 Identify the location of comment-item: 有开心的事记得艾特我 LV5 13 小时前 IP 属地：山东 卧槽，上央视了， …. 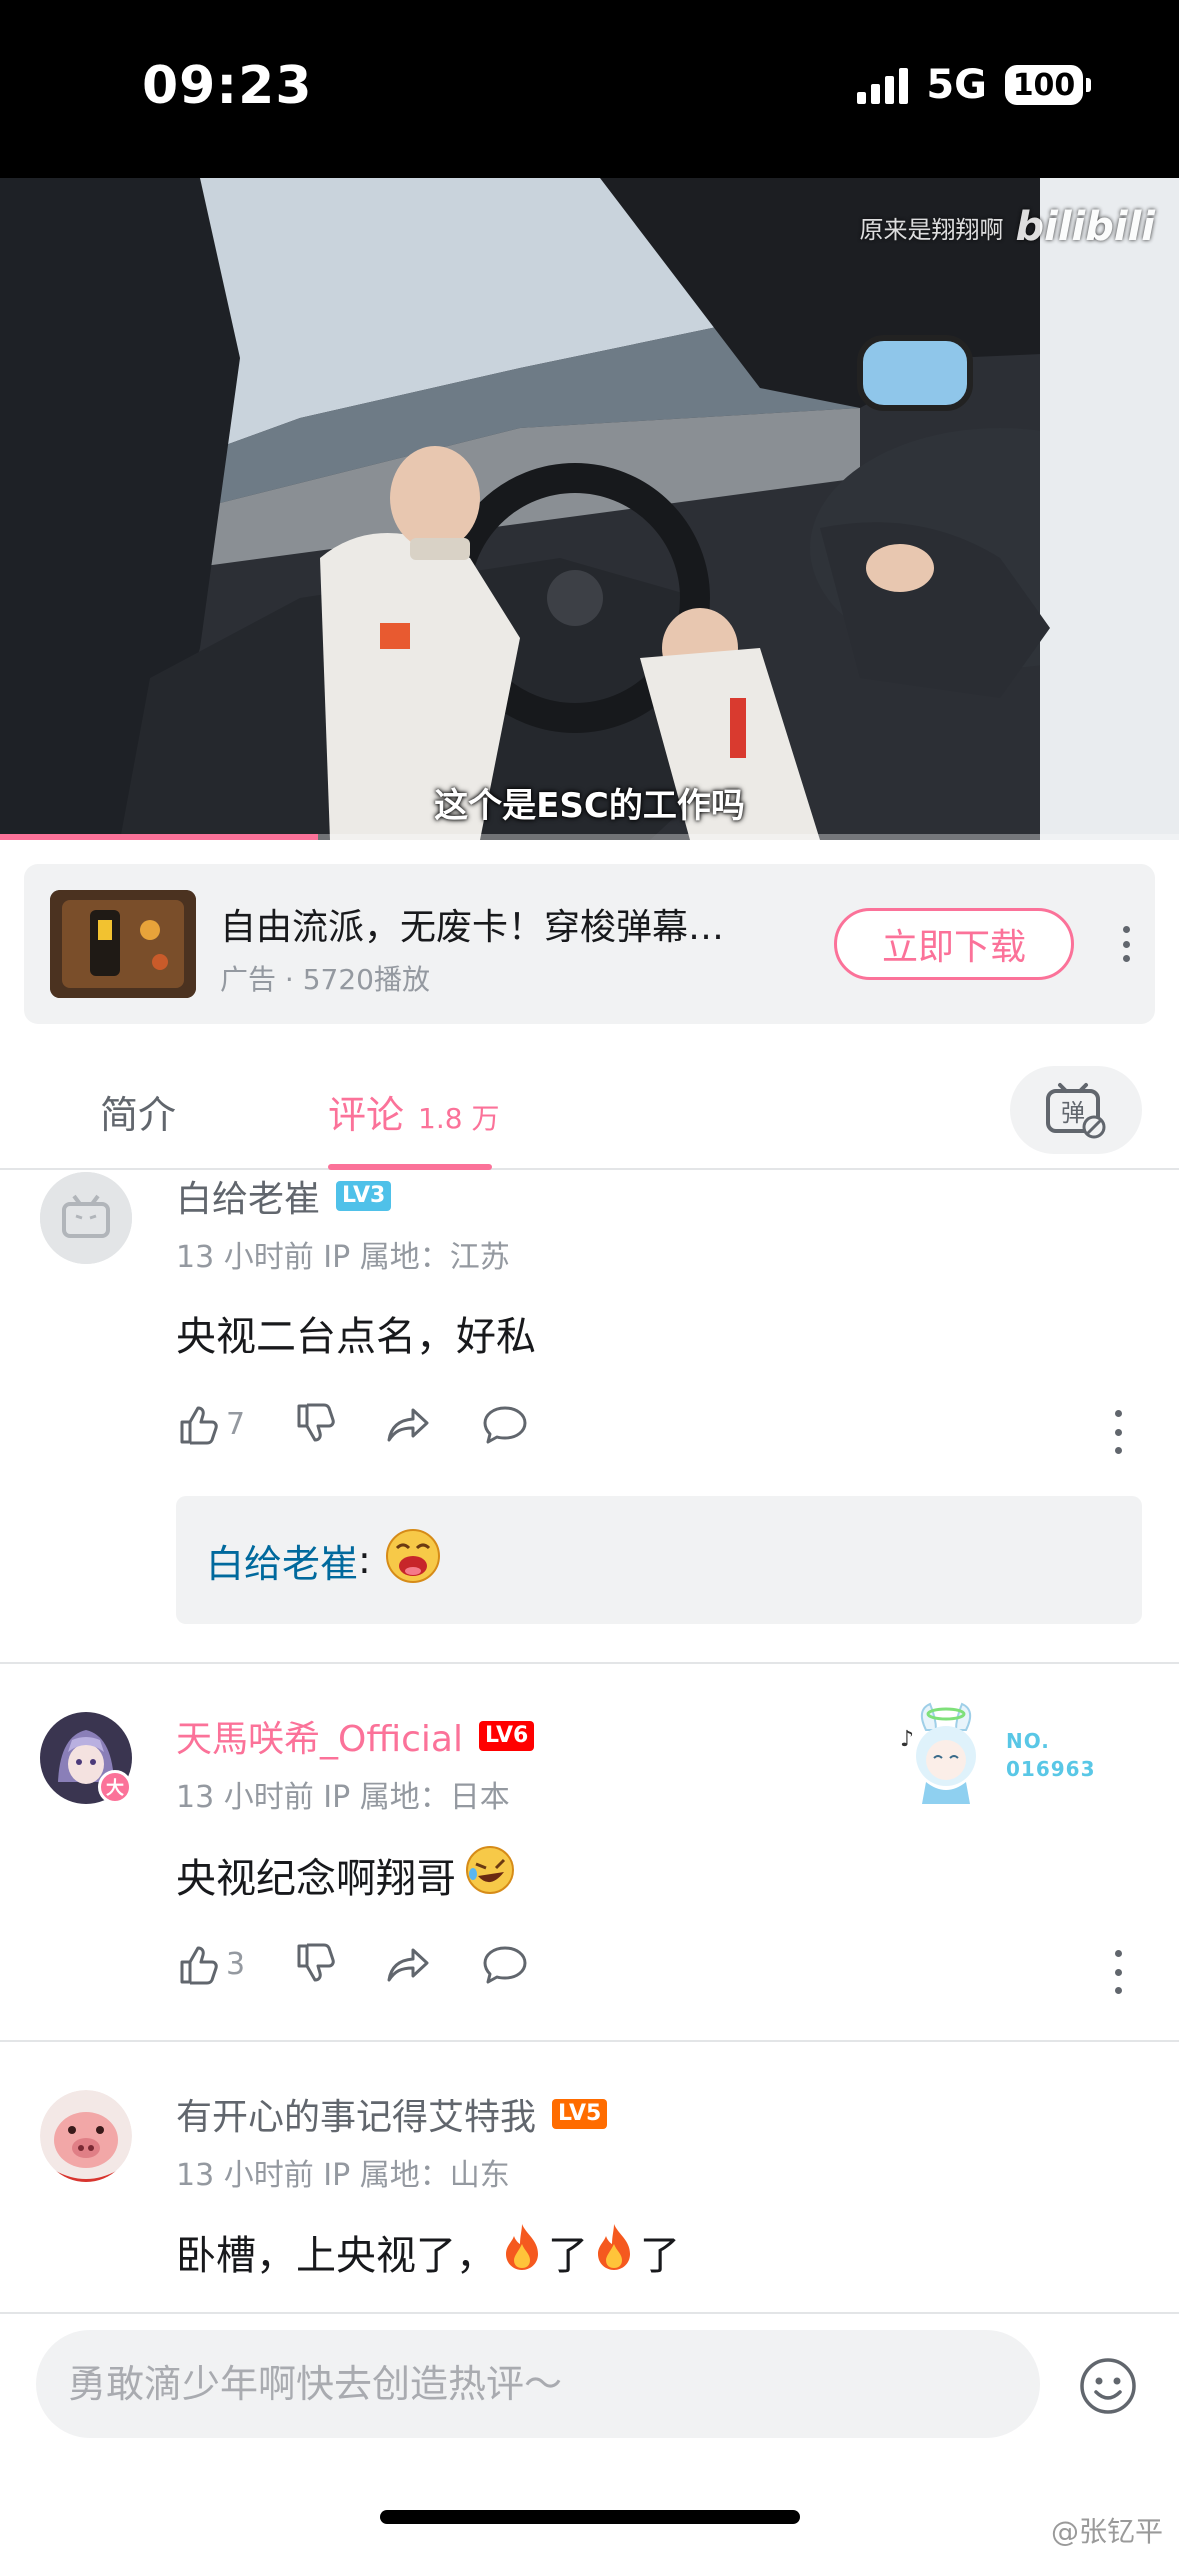
(589, 2200).